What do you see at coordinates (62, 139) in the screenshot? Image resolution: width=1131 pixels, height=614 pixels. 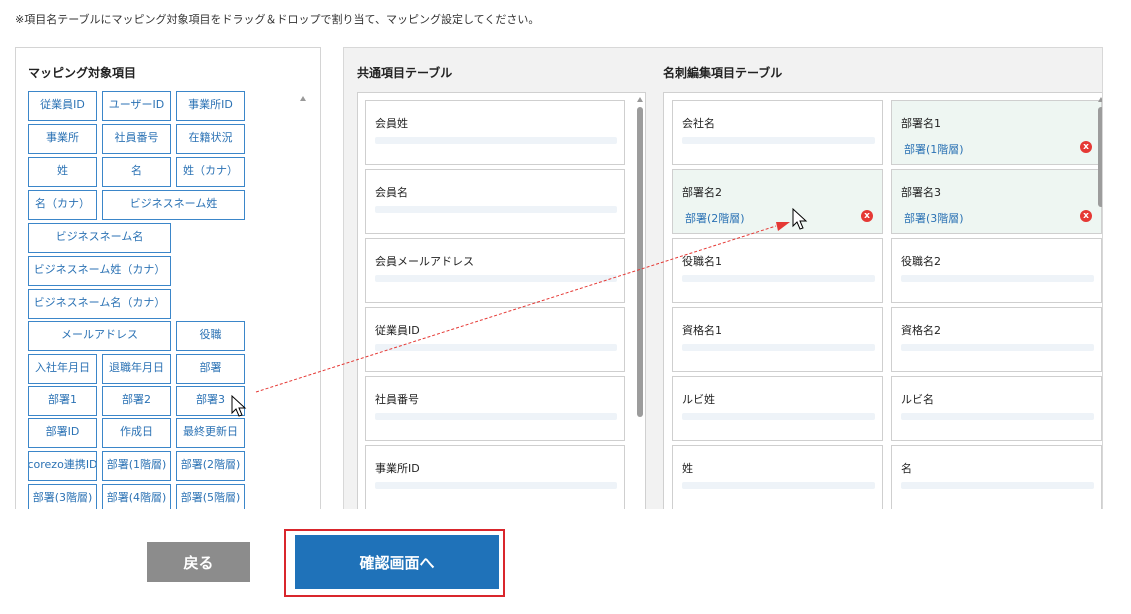 I see `mapping-chip: 事業所` at bounding box center [62, 139].